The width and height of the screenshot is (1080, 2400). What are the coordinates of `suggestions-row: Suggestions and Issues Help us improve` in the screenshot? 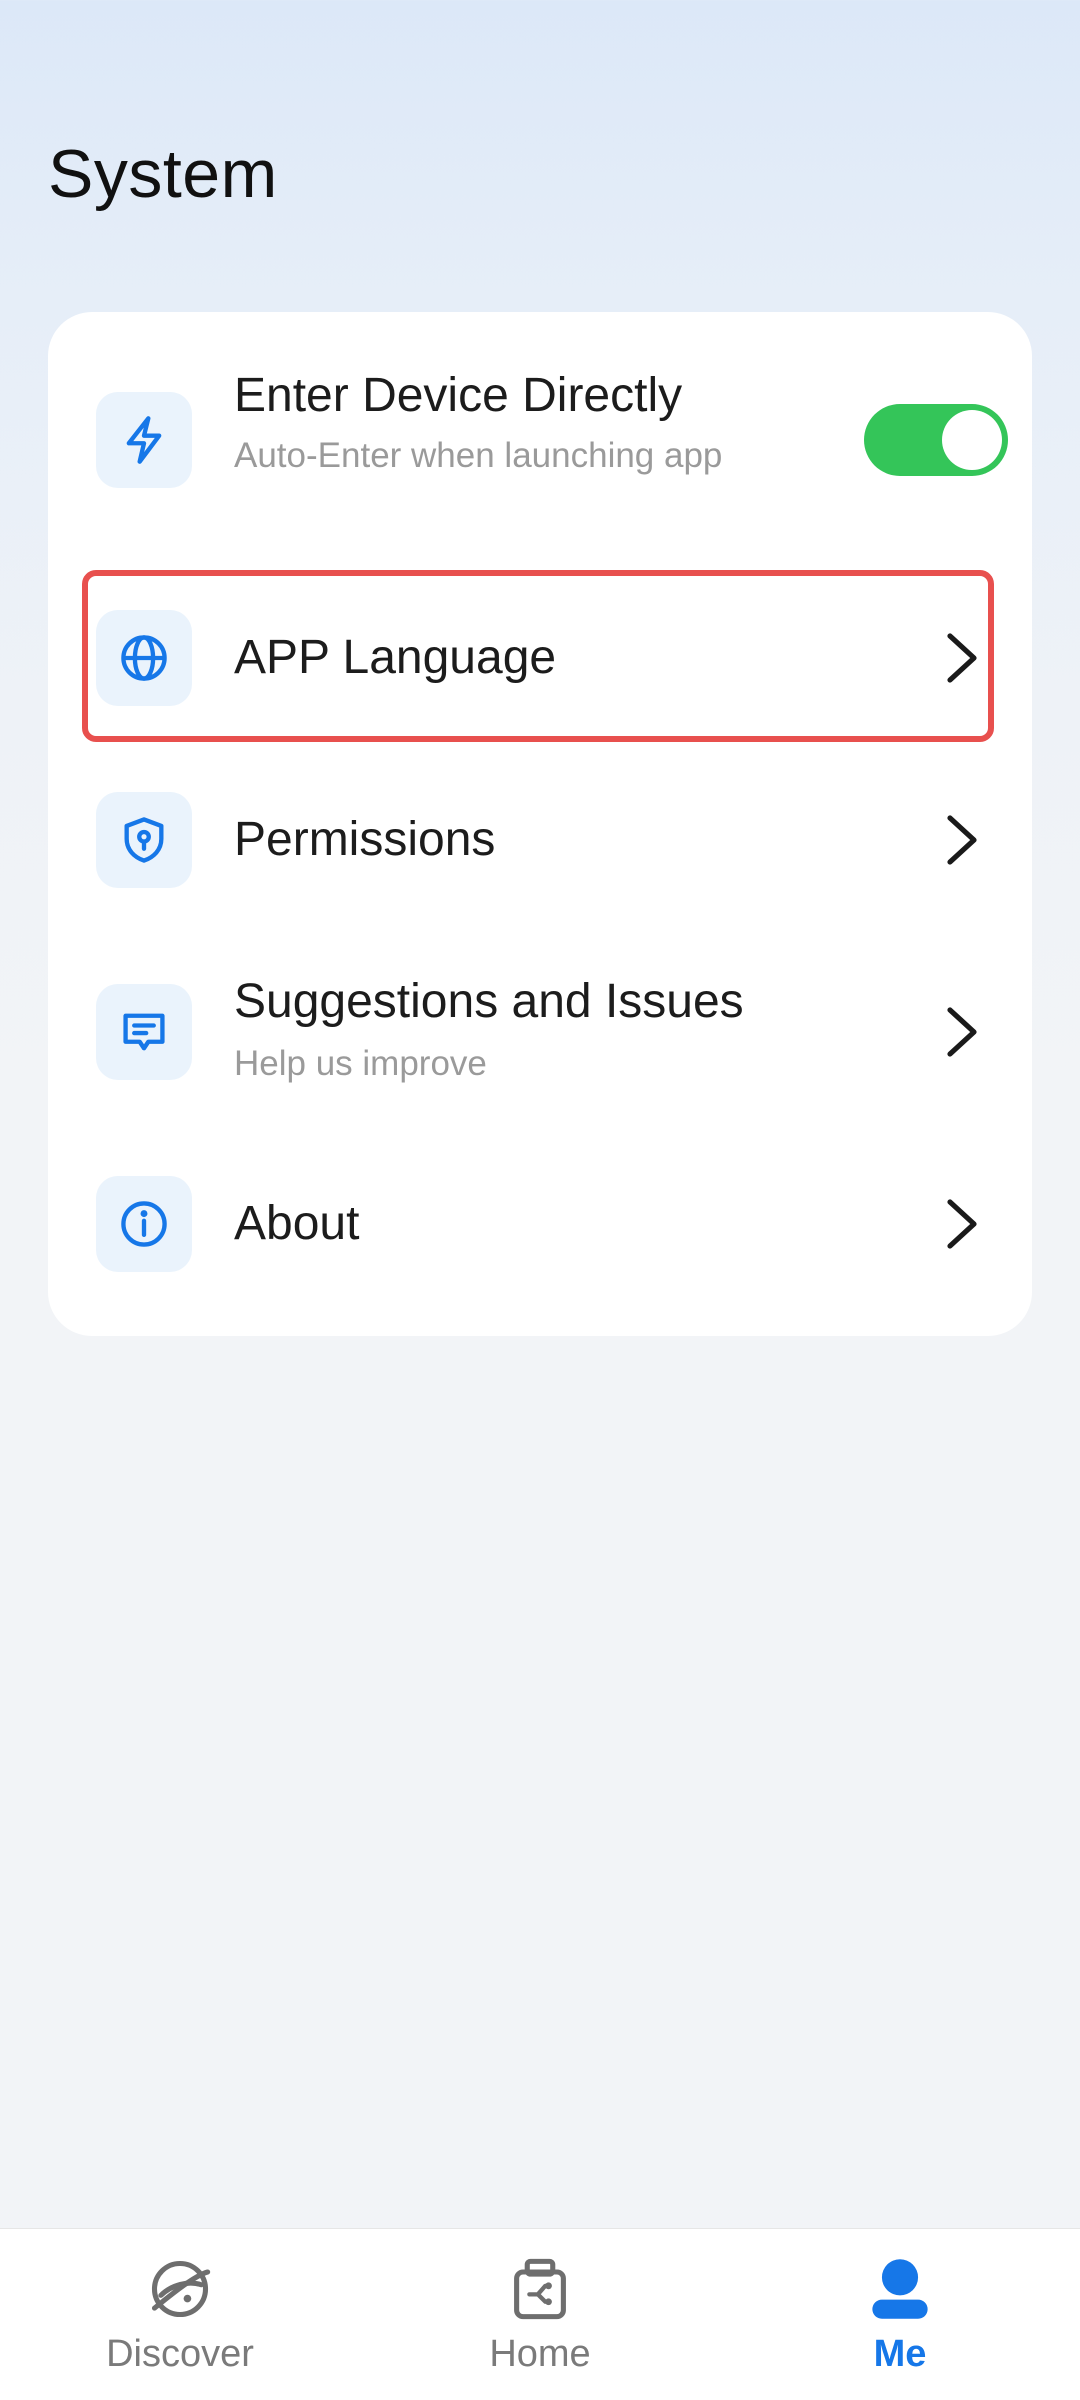 It's located at (540, 1033).